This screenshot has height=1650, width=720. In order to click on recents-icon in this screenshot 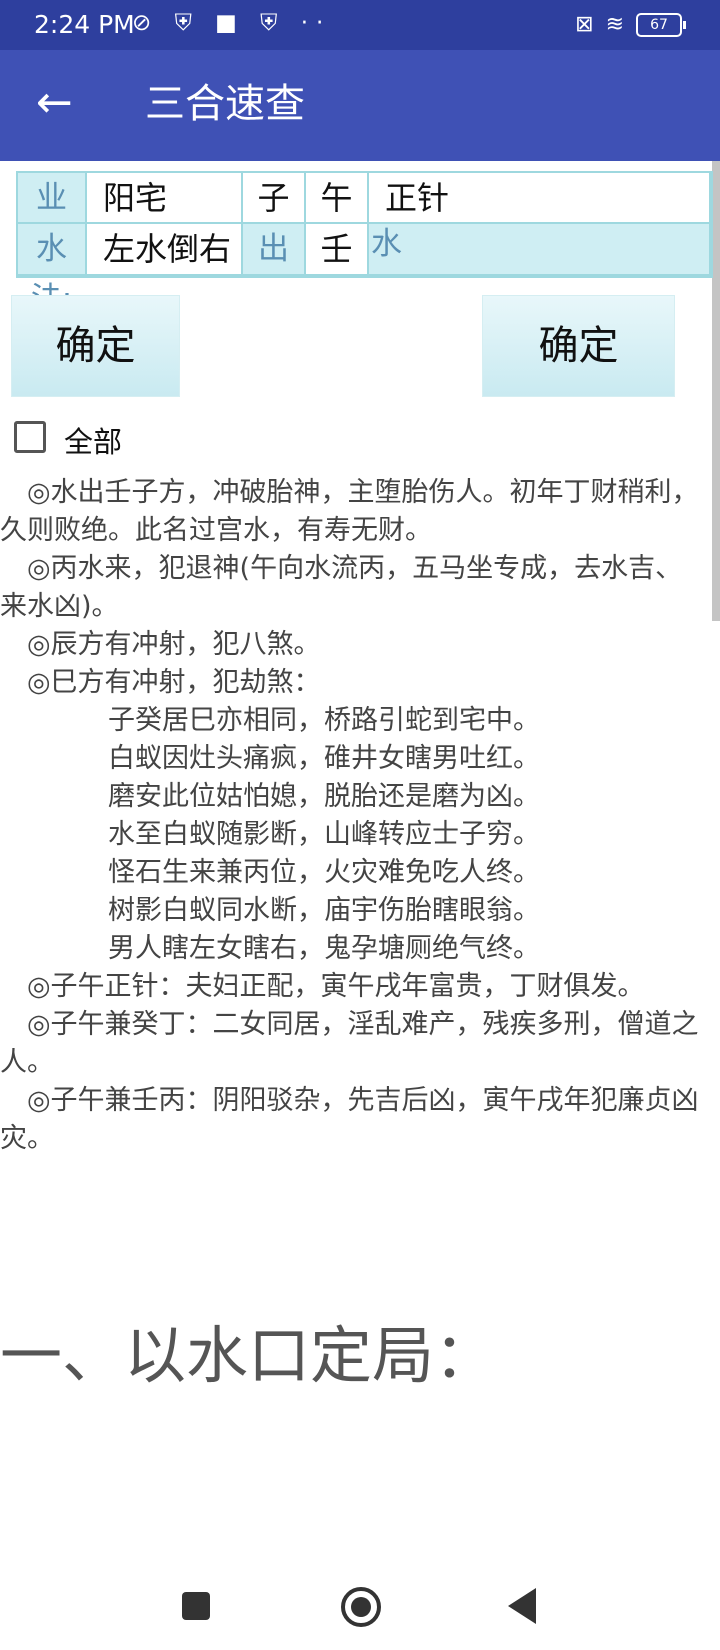, I will do `click(196, 1606)`.